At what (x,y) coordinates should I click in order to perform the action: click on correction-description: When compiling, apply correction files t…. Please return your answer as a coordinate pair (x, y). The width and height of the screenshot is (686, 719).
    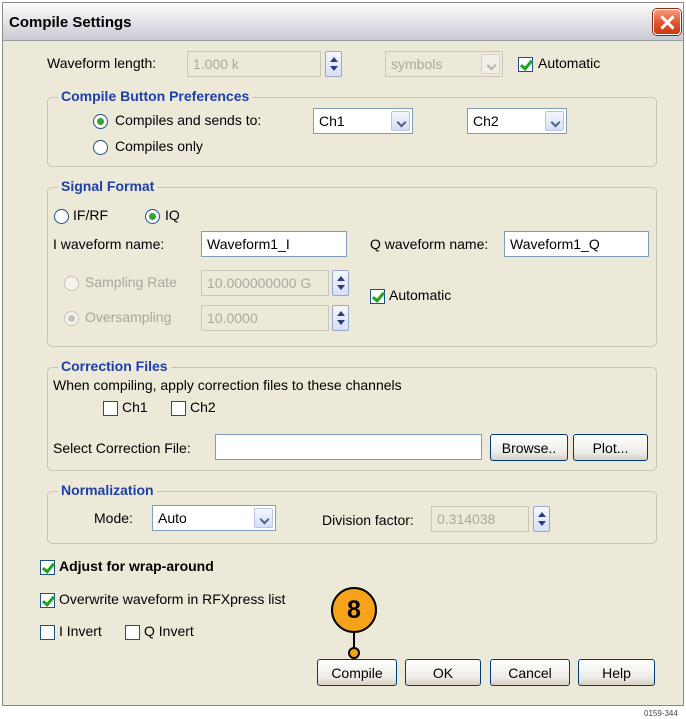
    Looking at the image, I should click on (227, 385).